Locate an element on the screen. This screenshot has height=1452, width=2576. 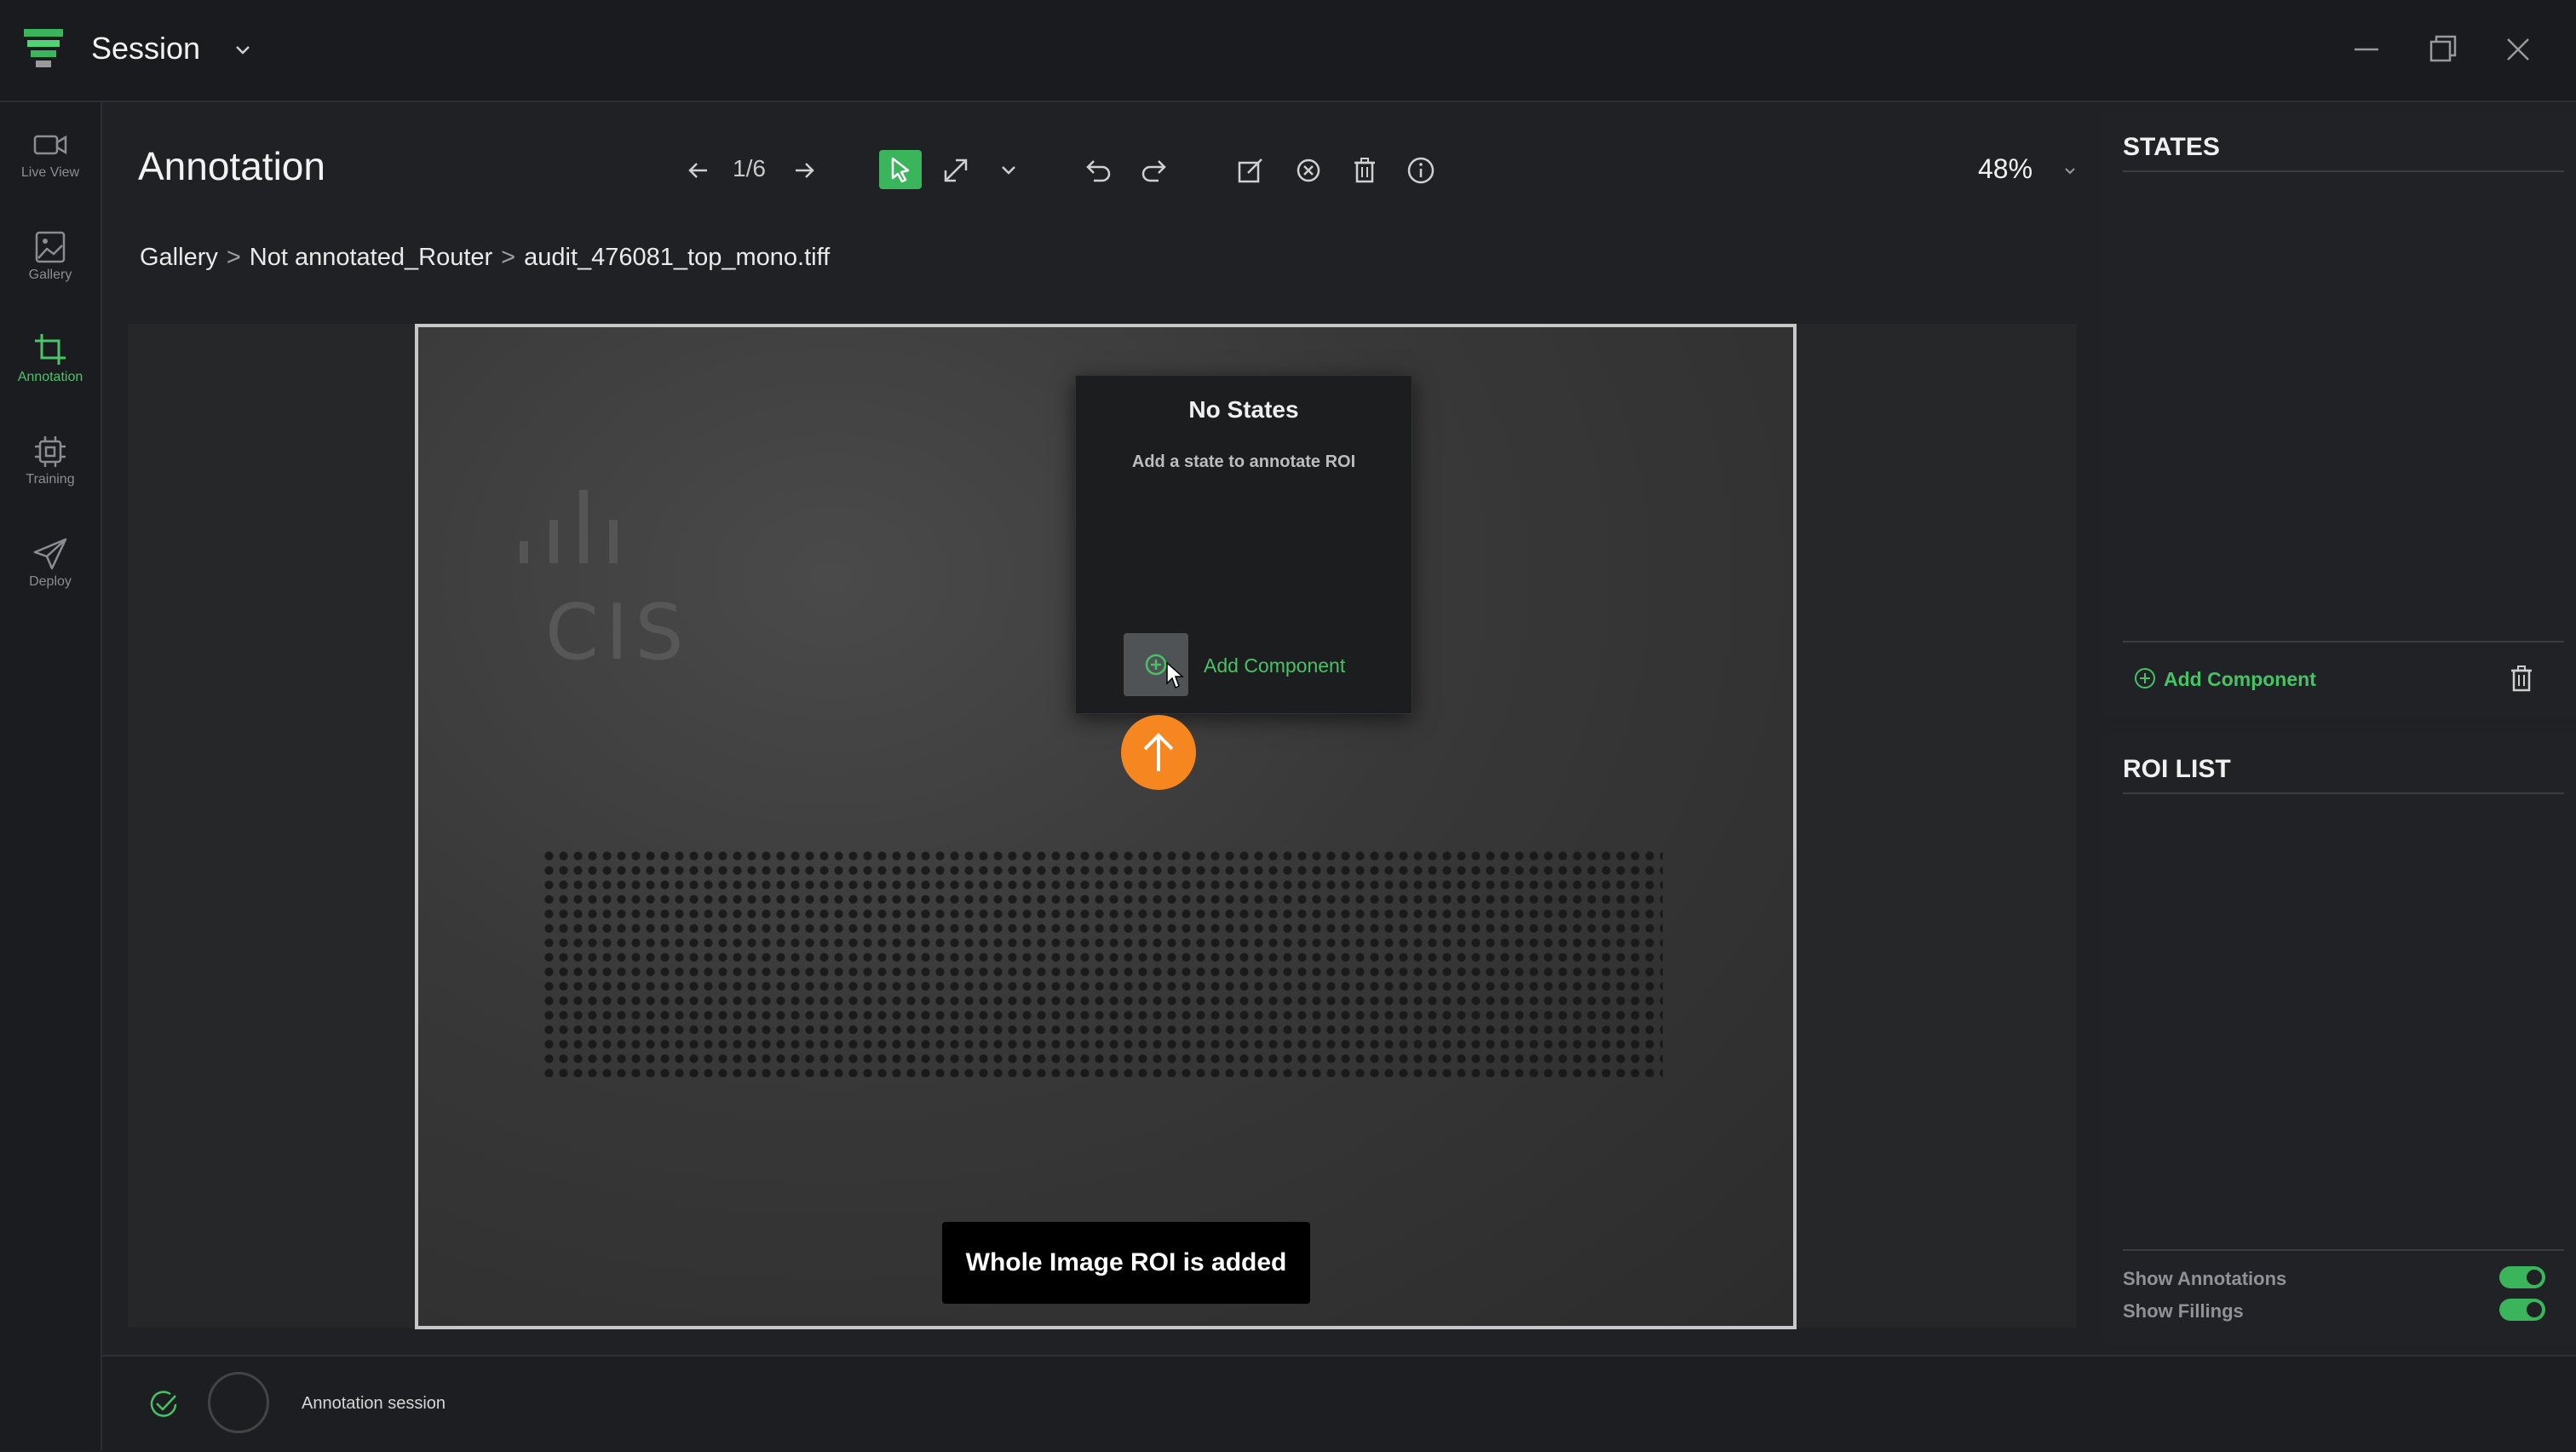
roi-divider is located at coordinates (2343, 793).